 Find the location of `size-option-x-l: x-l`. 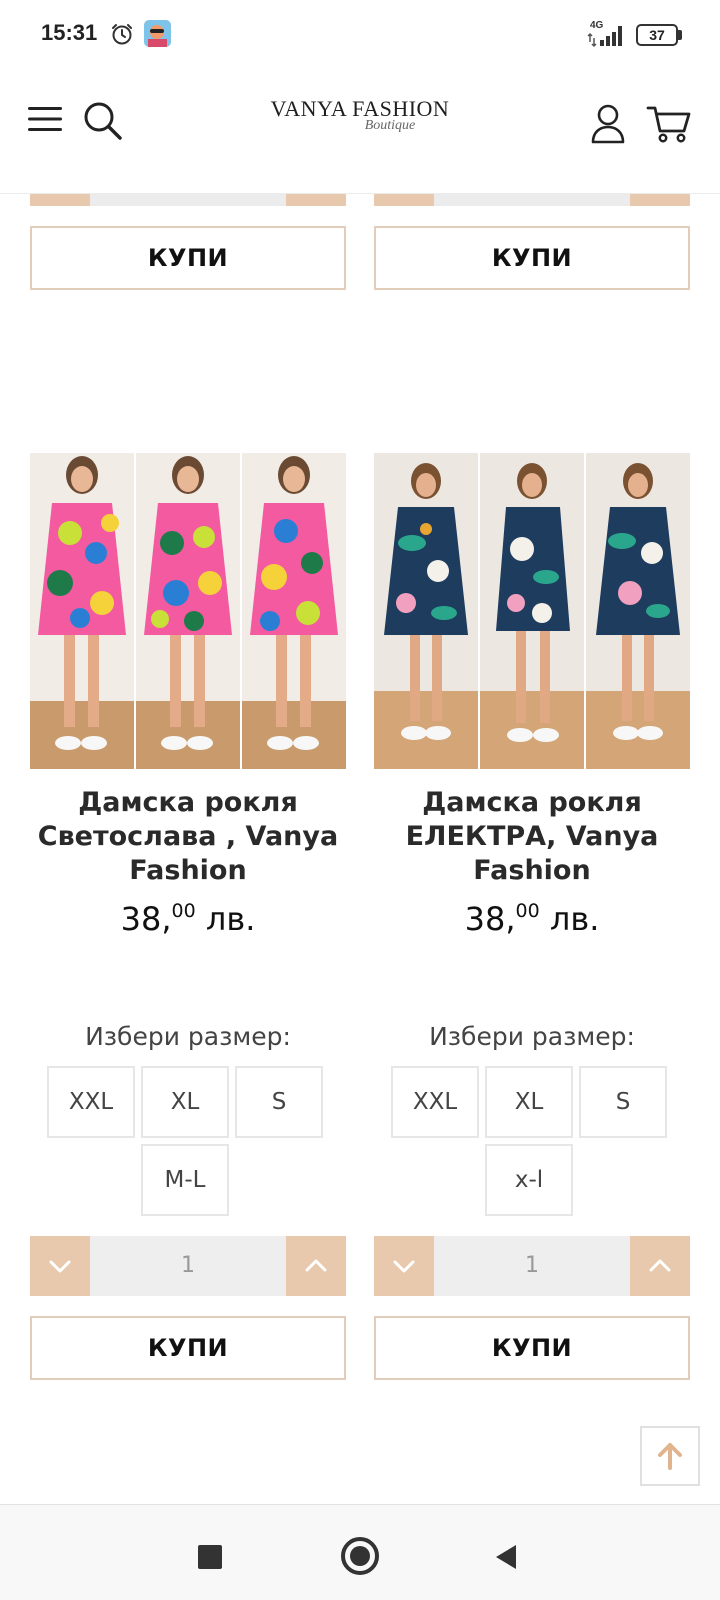

size-option-x-l: x-l is located at coordinates (529, 1180).